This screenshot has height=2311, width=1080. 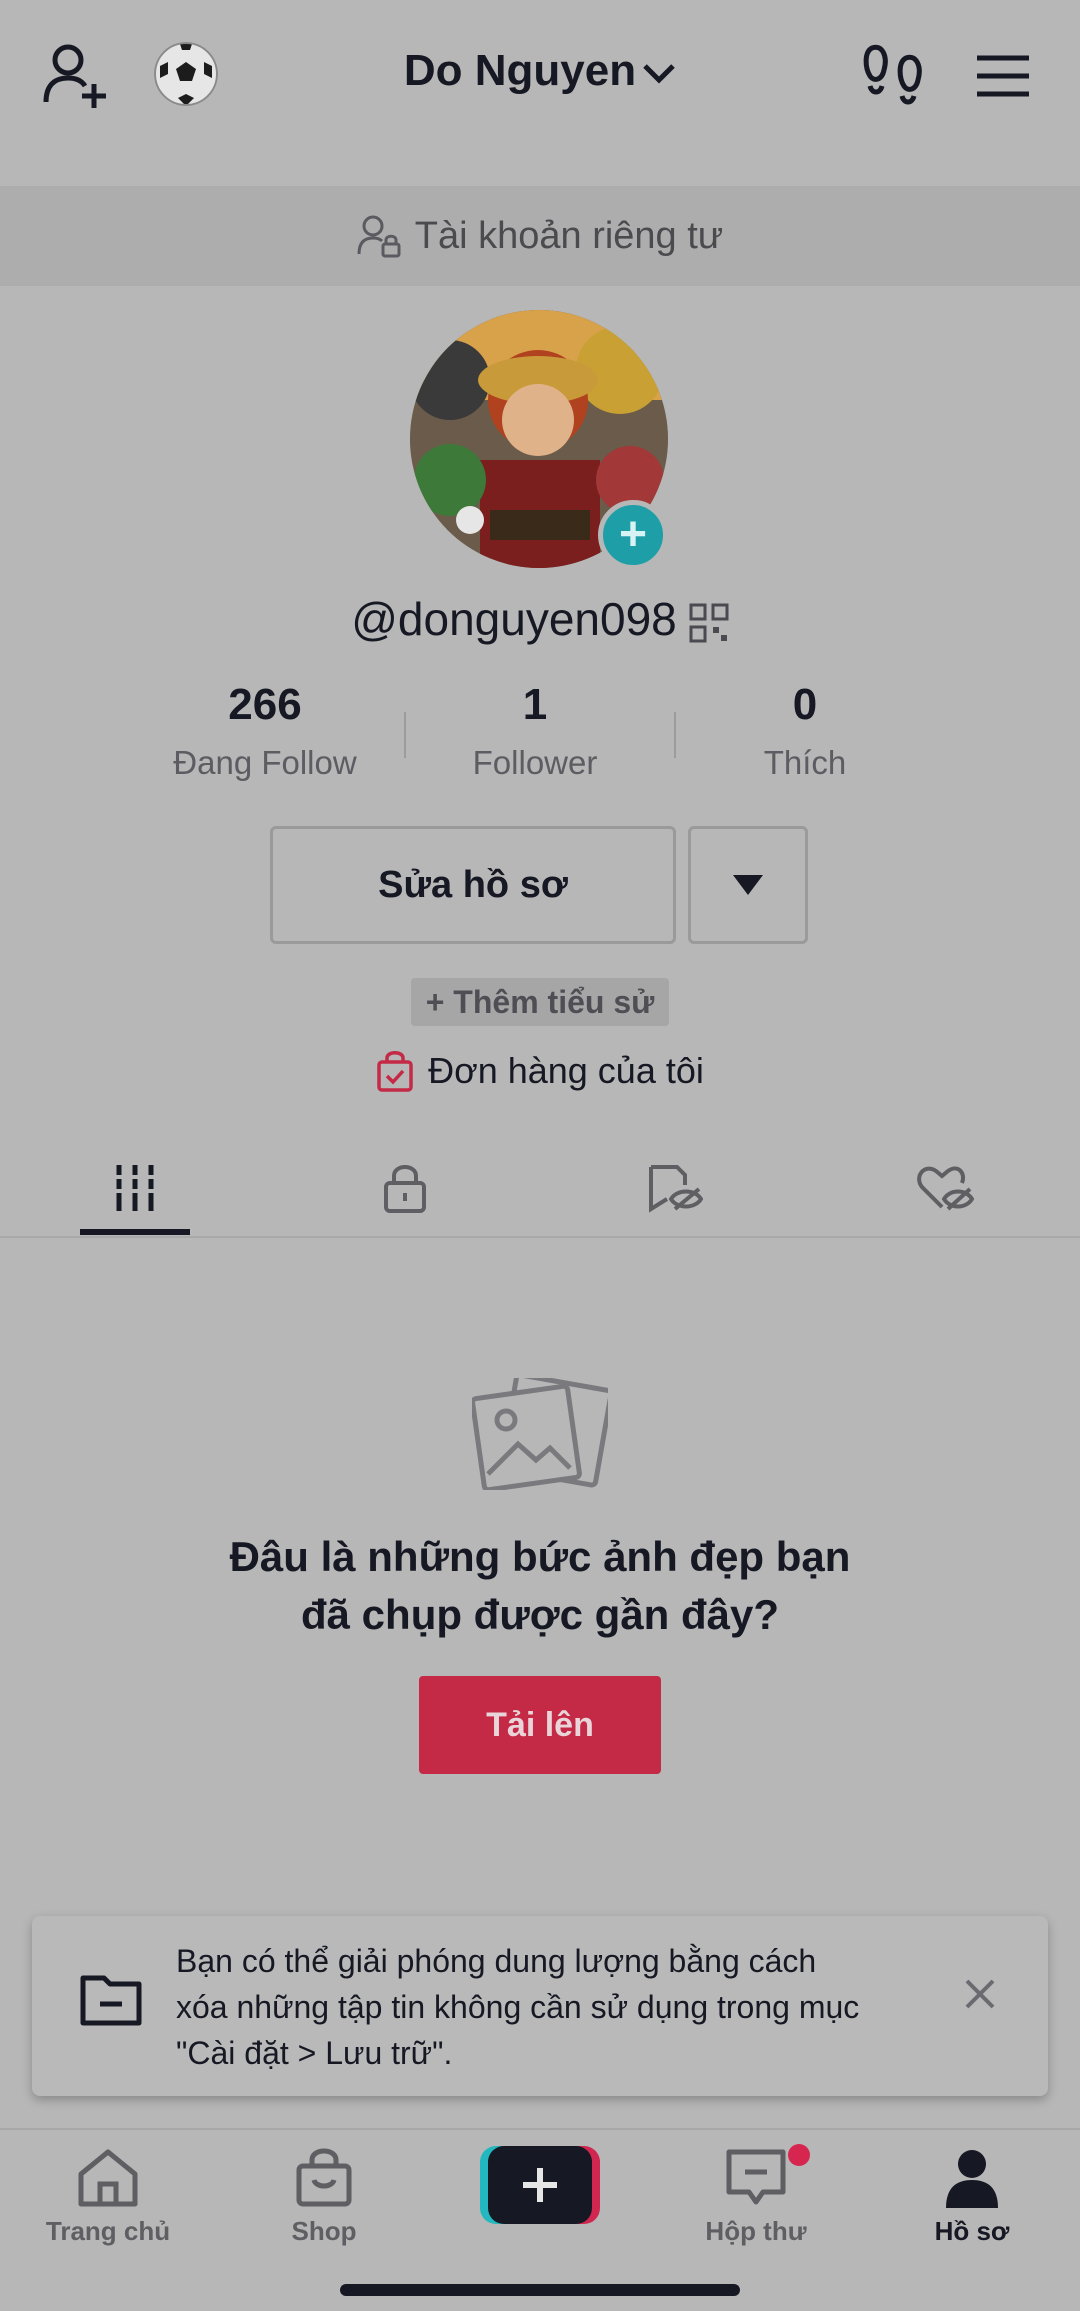 I want to click on stat-value: 1, so click(x=535, y=704).